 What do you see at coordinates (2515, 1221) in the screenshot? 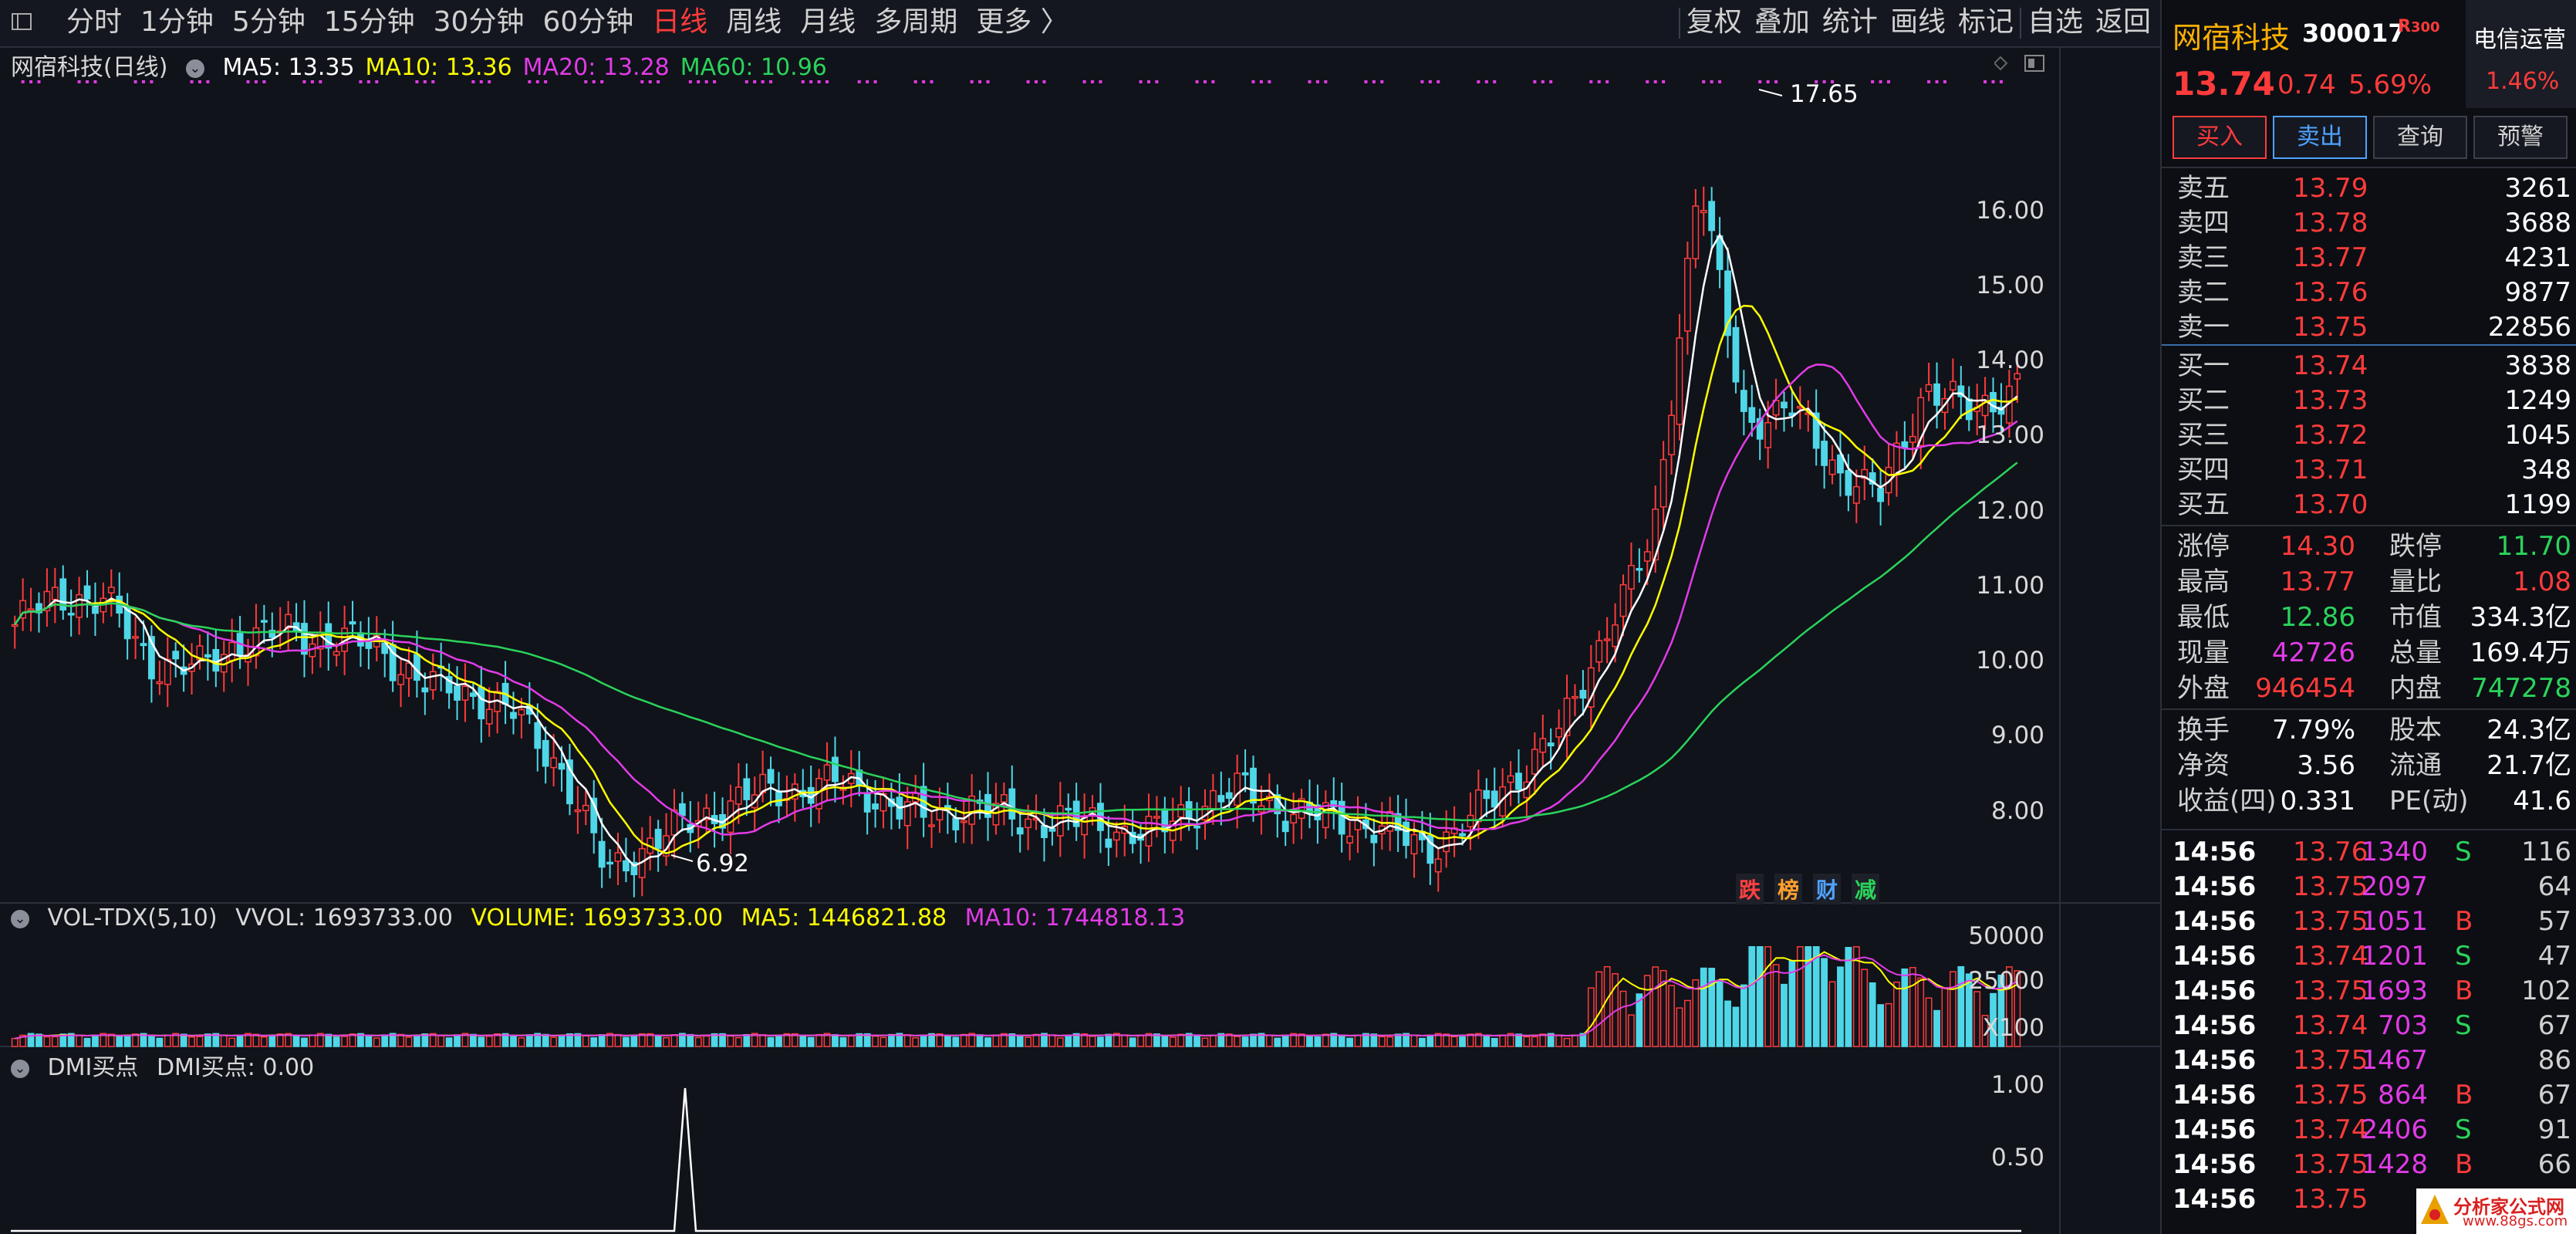
I see `watermark-url: www.88gs.com` at bounding box center [2515, 1221].